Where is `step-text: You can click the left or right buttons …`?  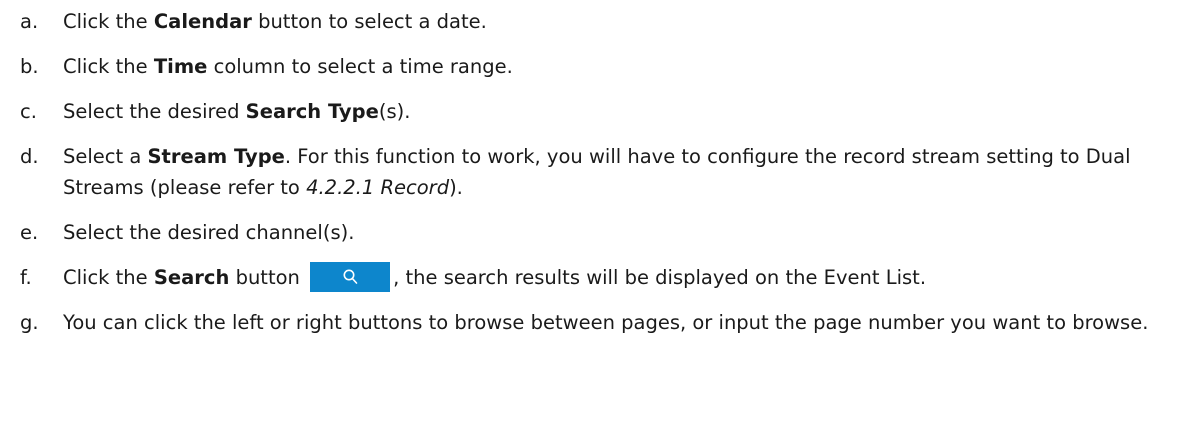
step-text: You can click the left or right buttons … is located at coordinates (605, 322).